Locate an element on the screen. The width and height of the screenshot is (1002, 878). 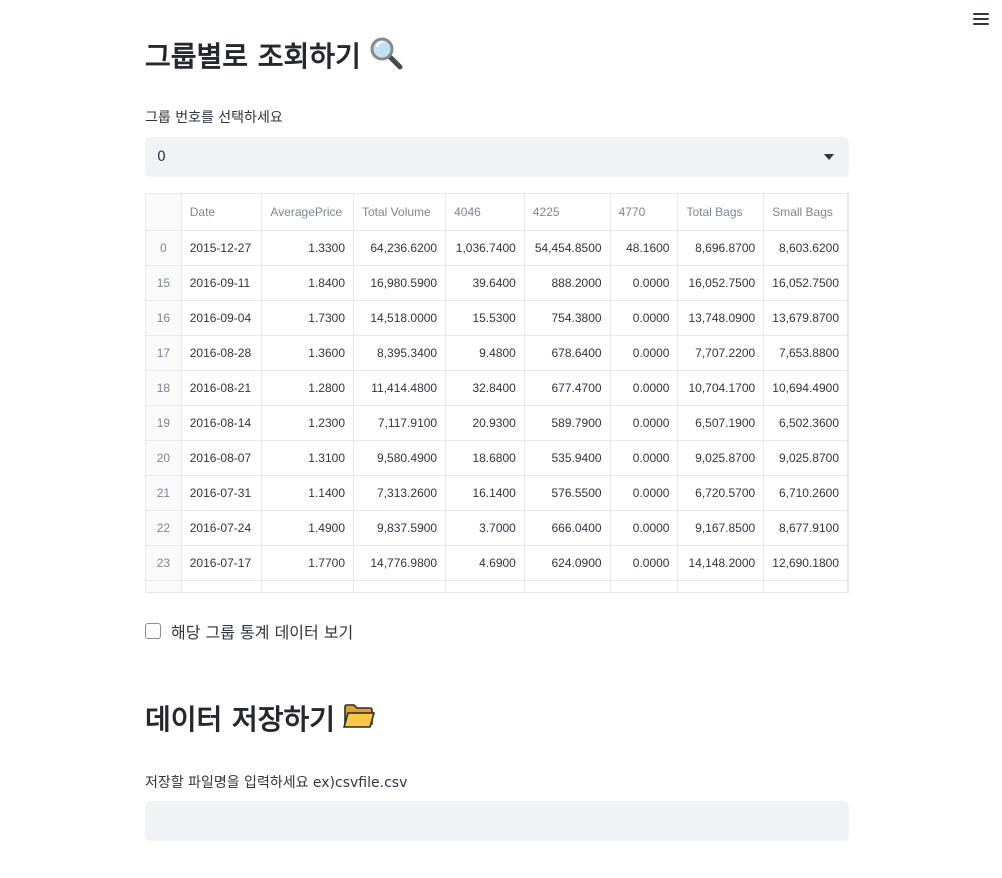
column-header: 4770 is located at coordinates (644, 212).